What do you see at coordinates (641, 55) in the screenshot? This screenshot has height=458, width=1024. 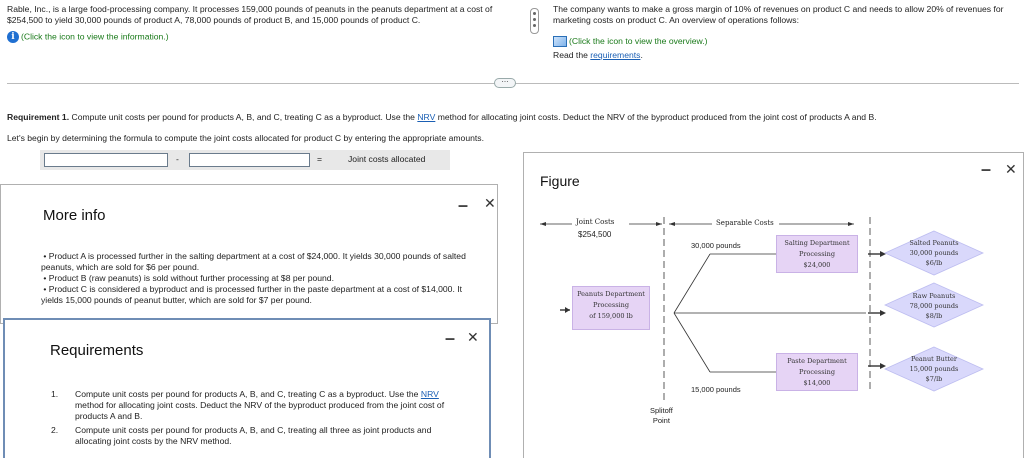 I see `read-suffix: .` at bounding box center [641, 55].